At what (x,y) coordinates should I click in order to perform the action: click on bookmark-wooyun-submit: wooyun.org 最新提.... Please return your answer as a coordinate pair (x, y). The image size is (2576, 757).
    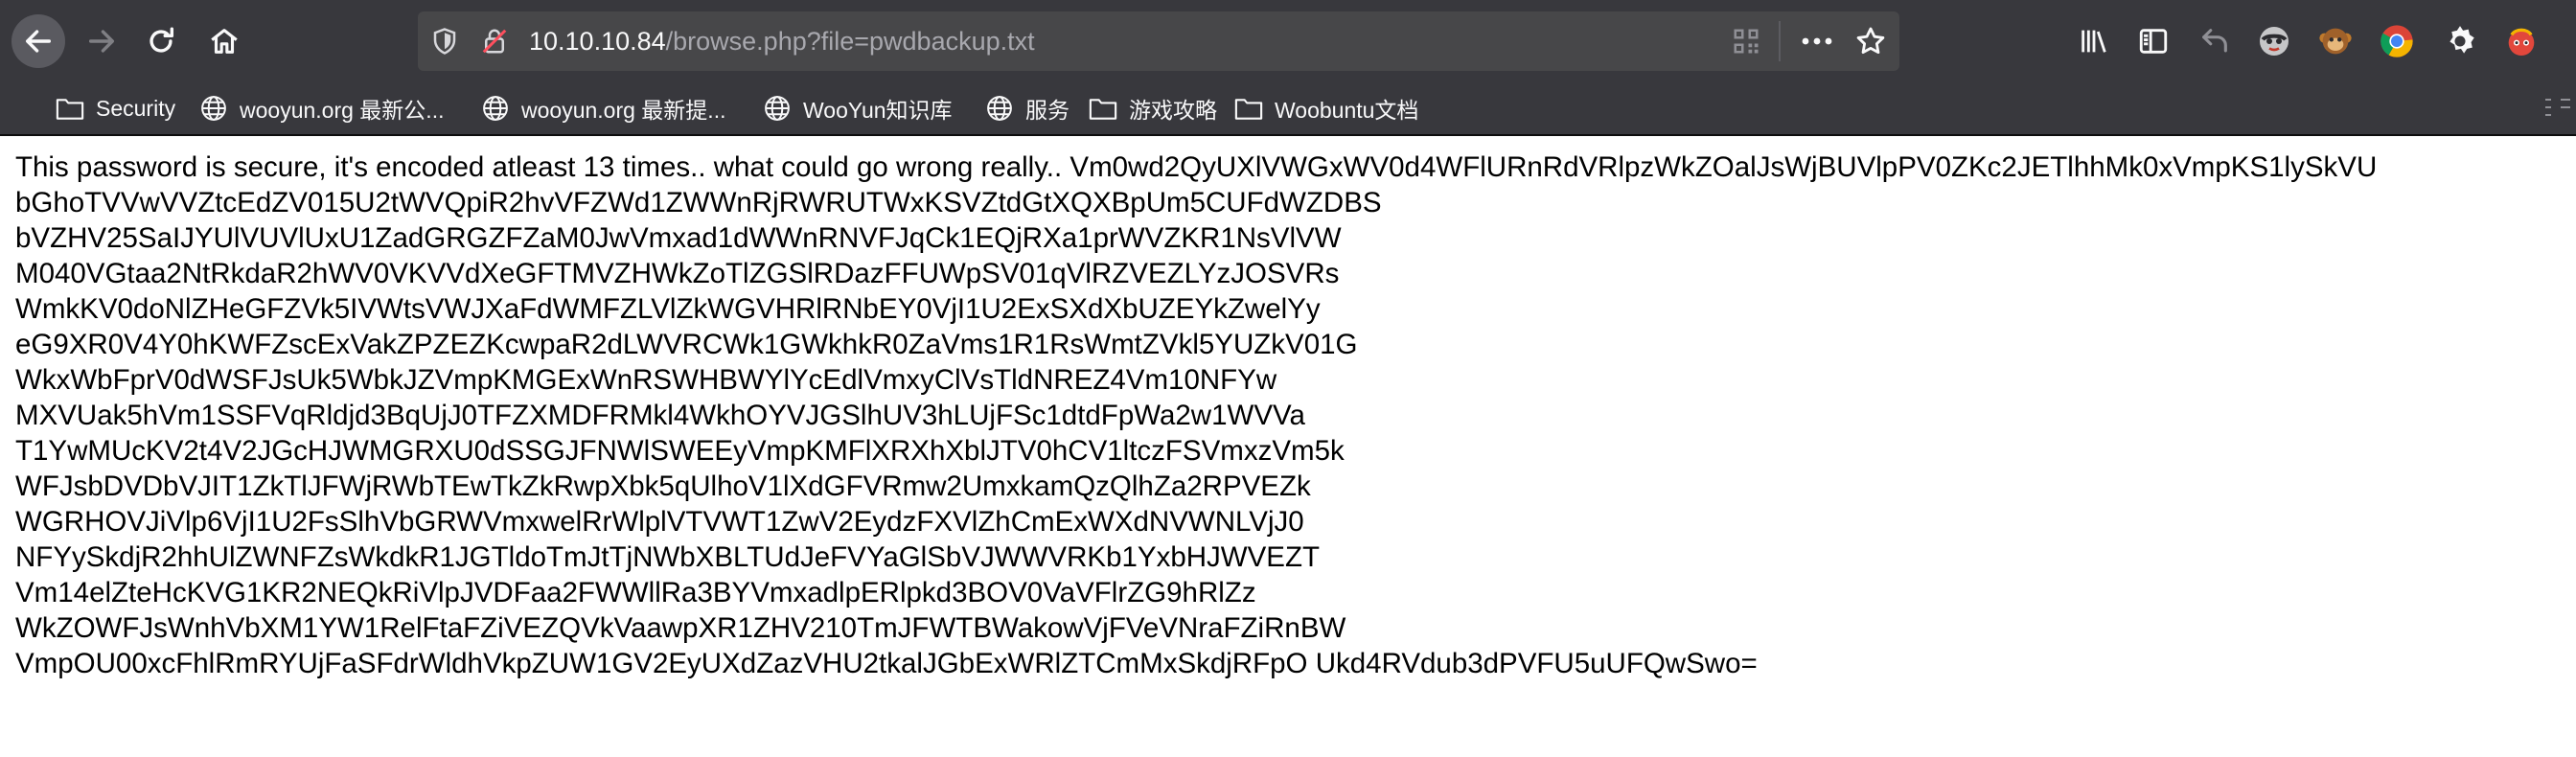
    Looking at the image, I should click on (603, 108).